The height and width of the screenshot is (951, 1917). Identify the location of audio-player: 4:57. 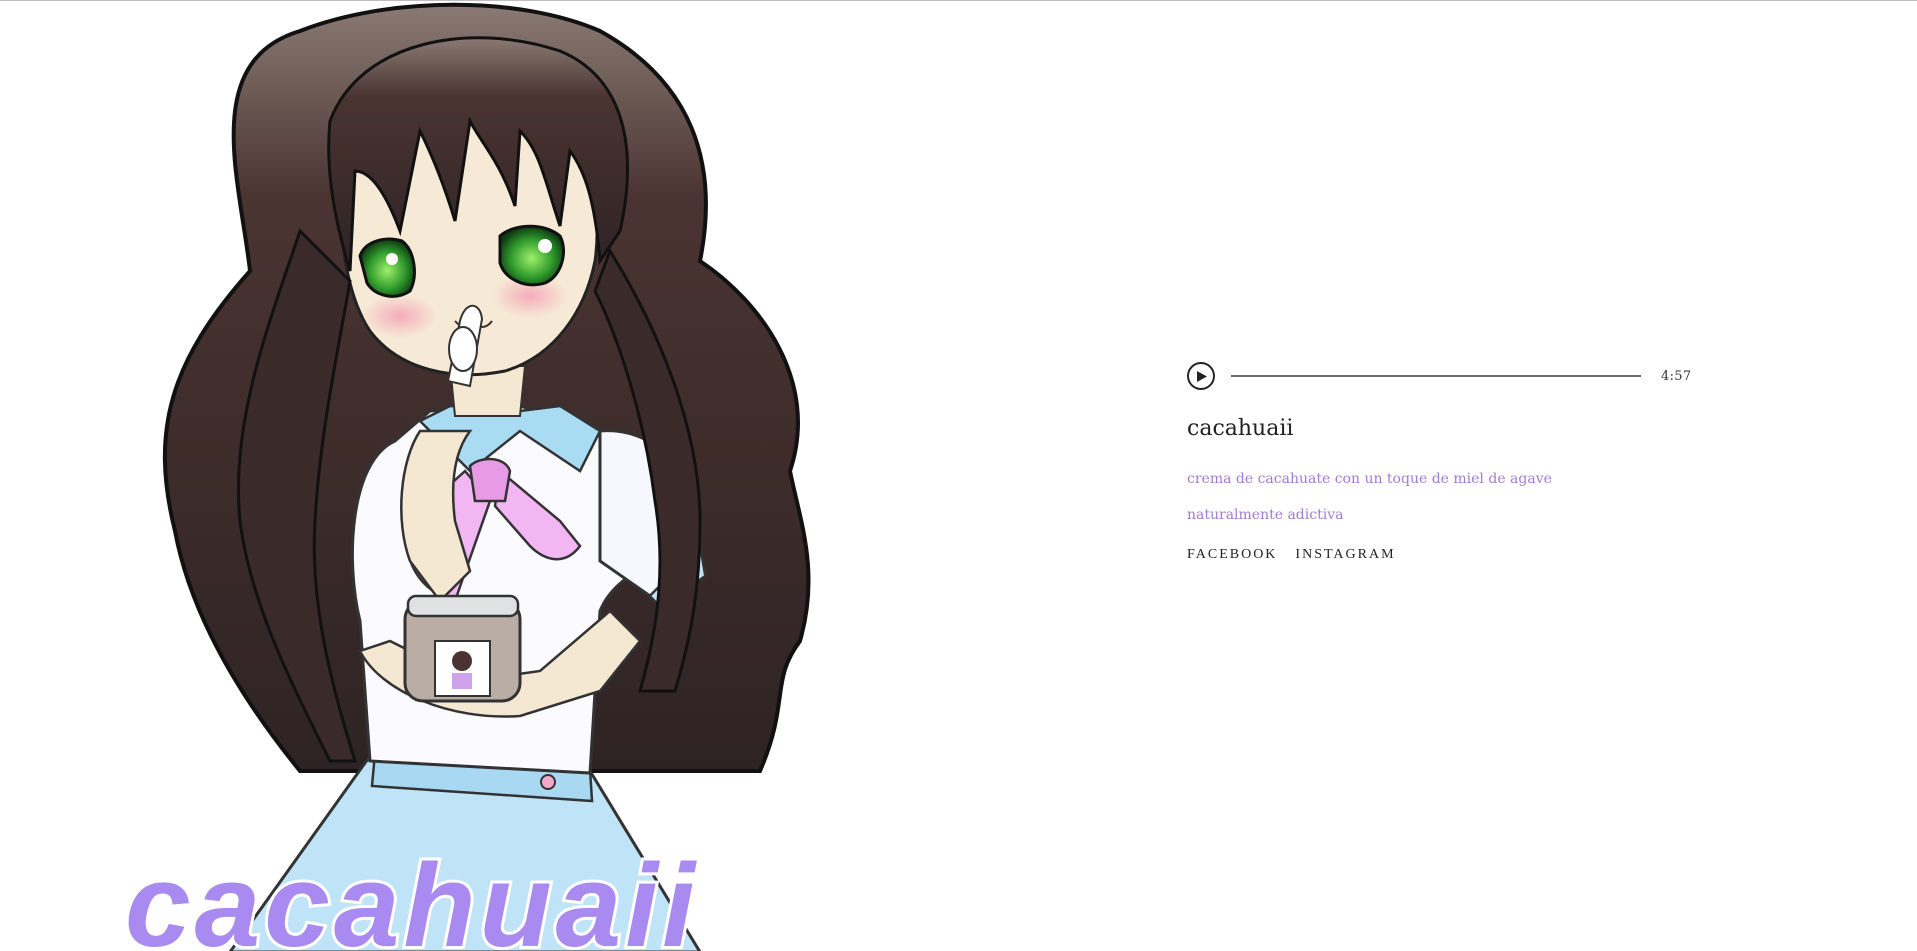
(1447, 376).